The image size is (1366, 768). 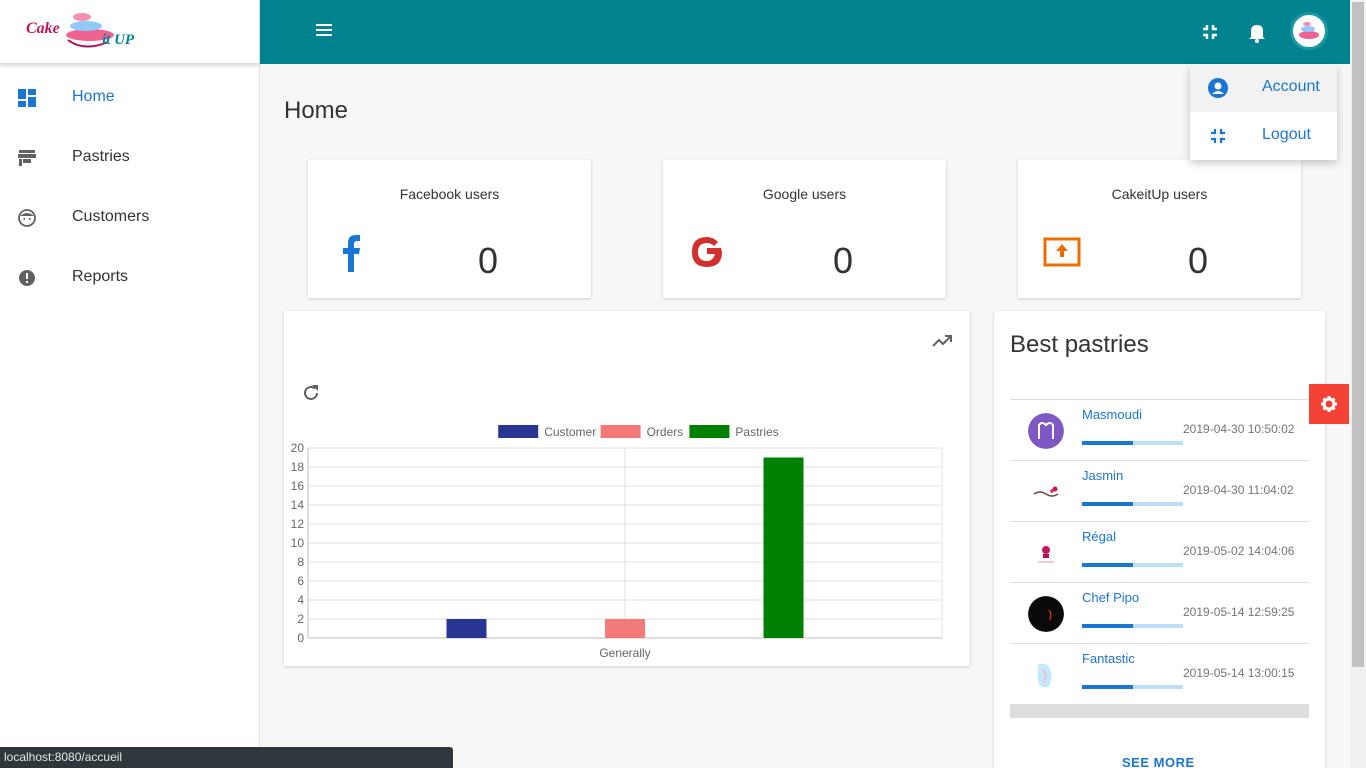 What do you see at coordinates (1159, 674) in the screenshot?
I see `list-item: Fantastic 2019-05-14 13:00:15` at bounding box center [1159, 674].